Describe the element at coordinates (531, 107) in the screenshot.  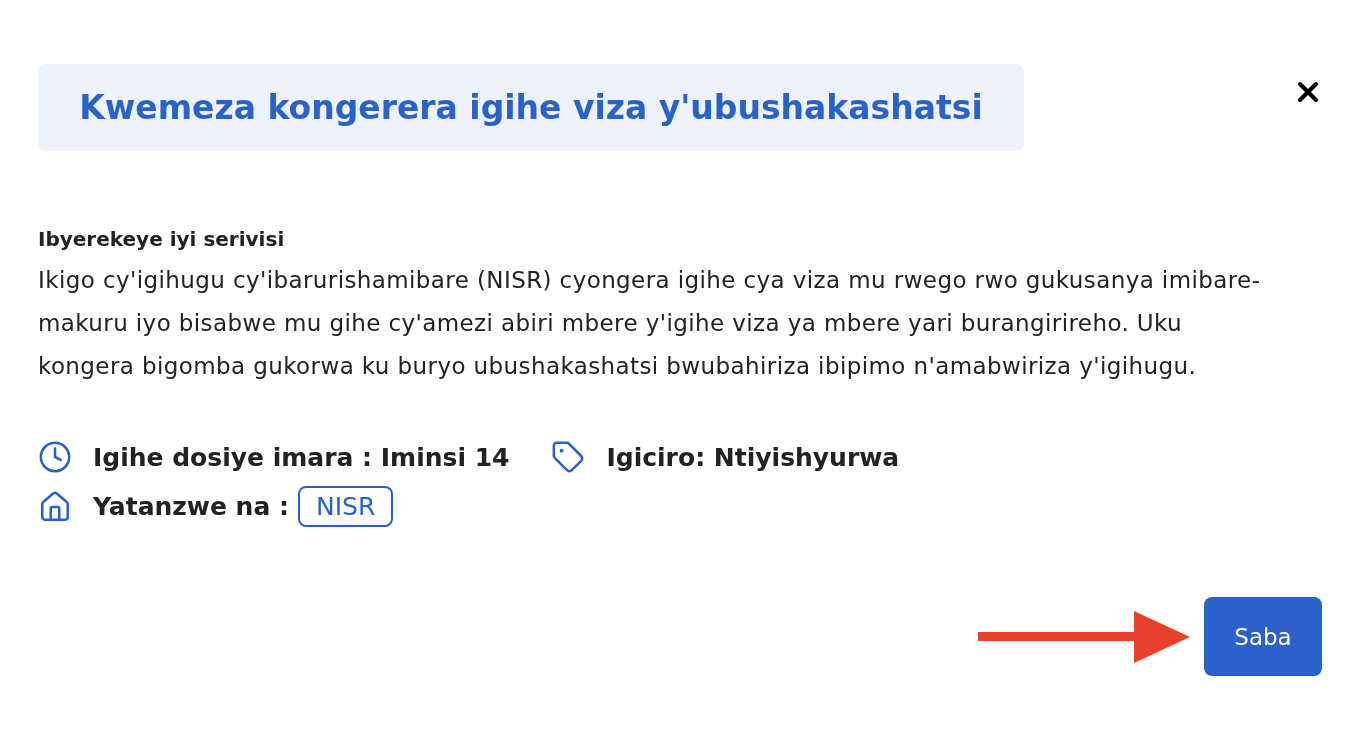
I see `dialog-title: Kwemeza kongerera igihe viza y'ubushakashatsi` at that location.